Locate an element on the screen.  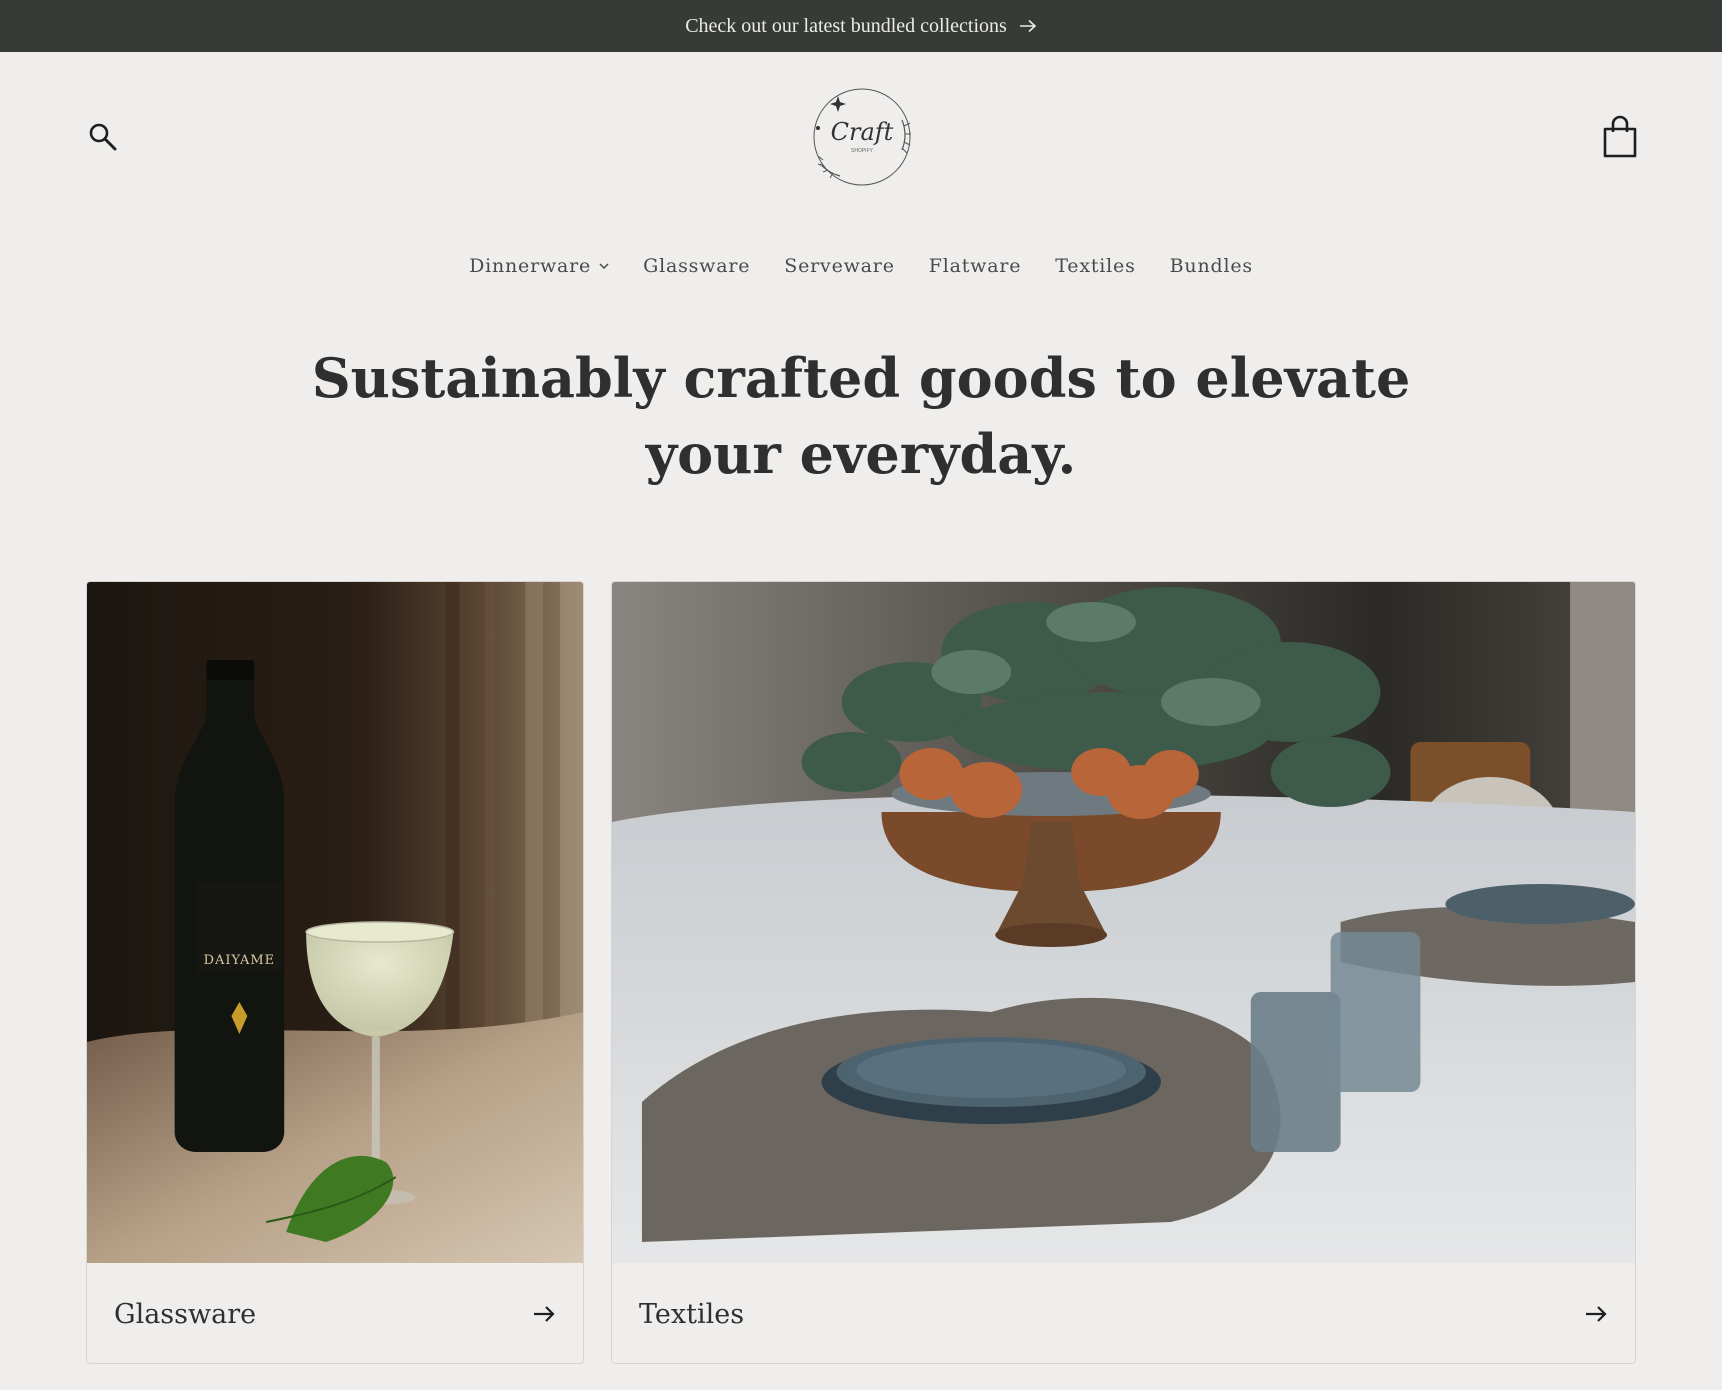
nav-item-label: Textiles is located at coordinates (1095, 266).